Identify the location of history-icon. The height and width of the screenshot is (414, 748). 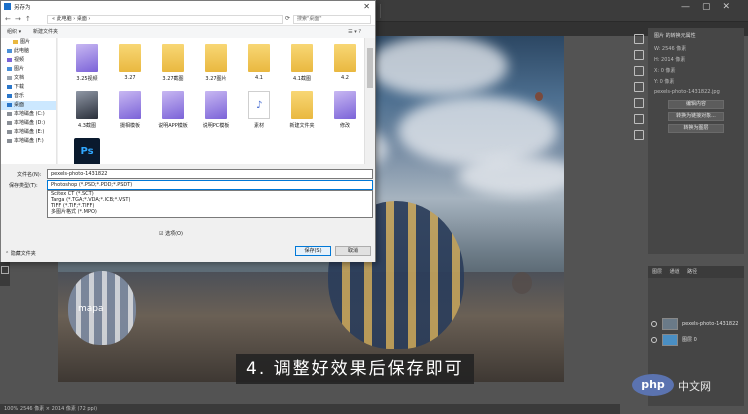
(639, 39).